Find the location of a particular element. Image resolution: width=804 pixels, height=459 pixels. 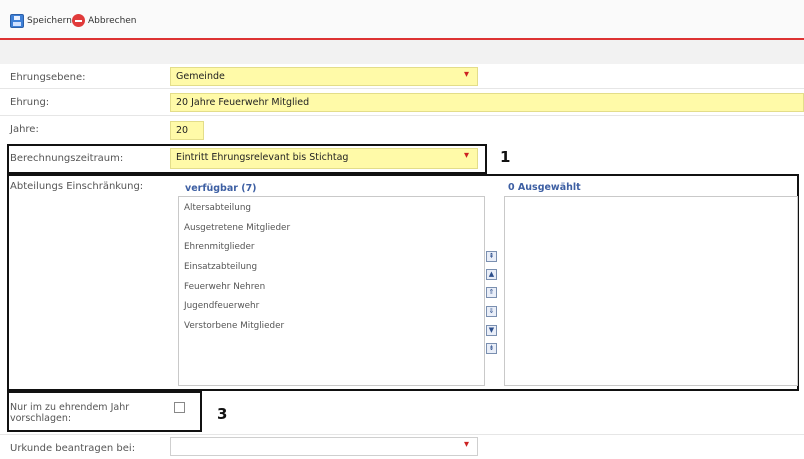

berechnungszeitraum-value: Eintritt Ehrungsrelevant bis Stichtag is located at coordinates (262, 157).